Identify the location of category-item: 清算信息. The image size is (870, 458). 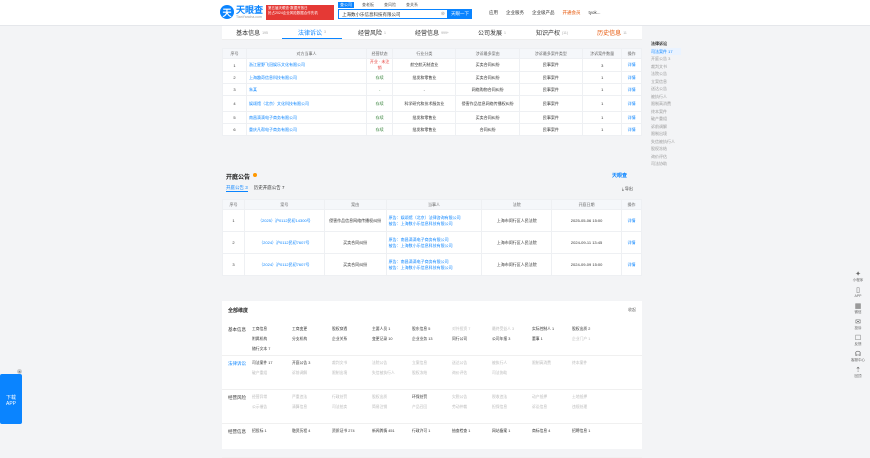
(312, 407).